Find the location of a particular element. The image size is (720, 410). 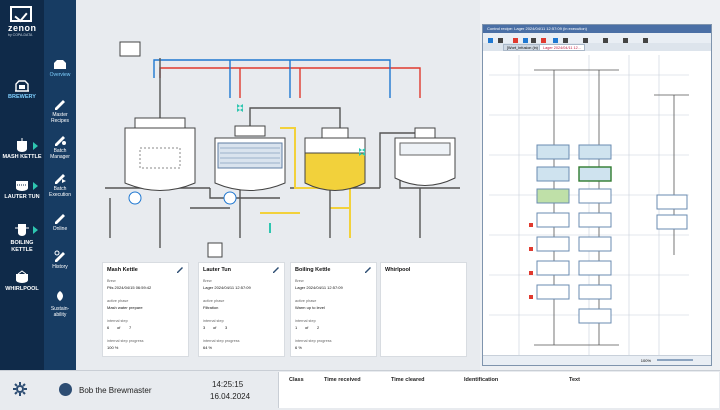

clock-time: 14:25:15 is located at coordinates (228, 384).